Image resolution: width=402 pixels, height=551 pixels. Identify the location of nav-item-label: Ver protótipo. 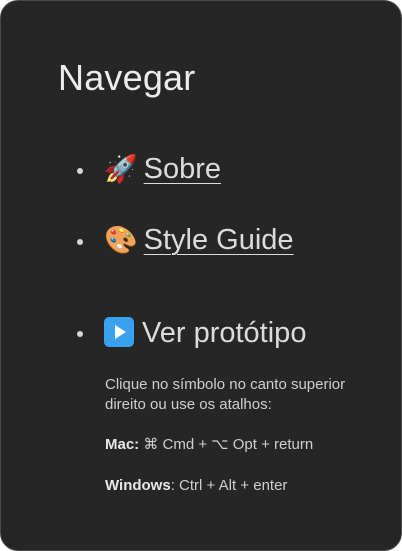
(224, 333).